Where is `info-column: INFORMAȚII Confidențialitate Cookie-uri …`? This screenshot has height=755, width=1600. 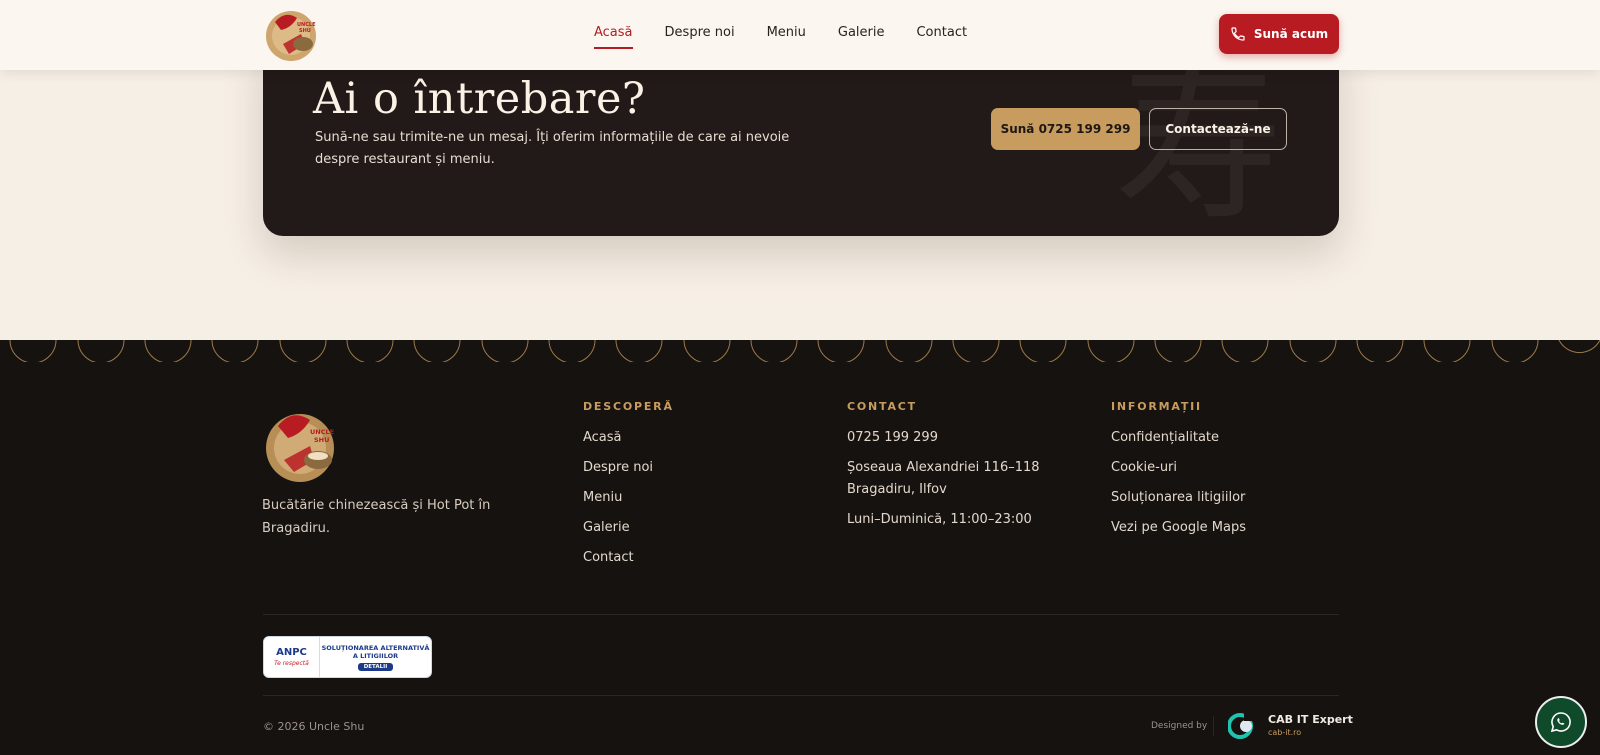 info-column: INFORMAȚII Confidențialitate Cookie-uri … is located at coordinates (1178, 473).